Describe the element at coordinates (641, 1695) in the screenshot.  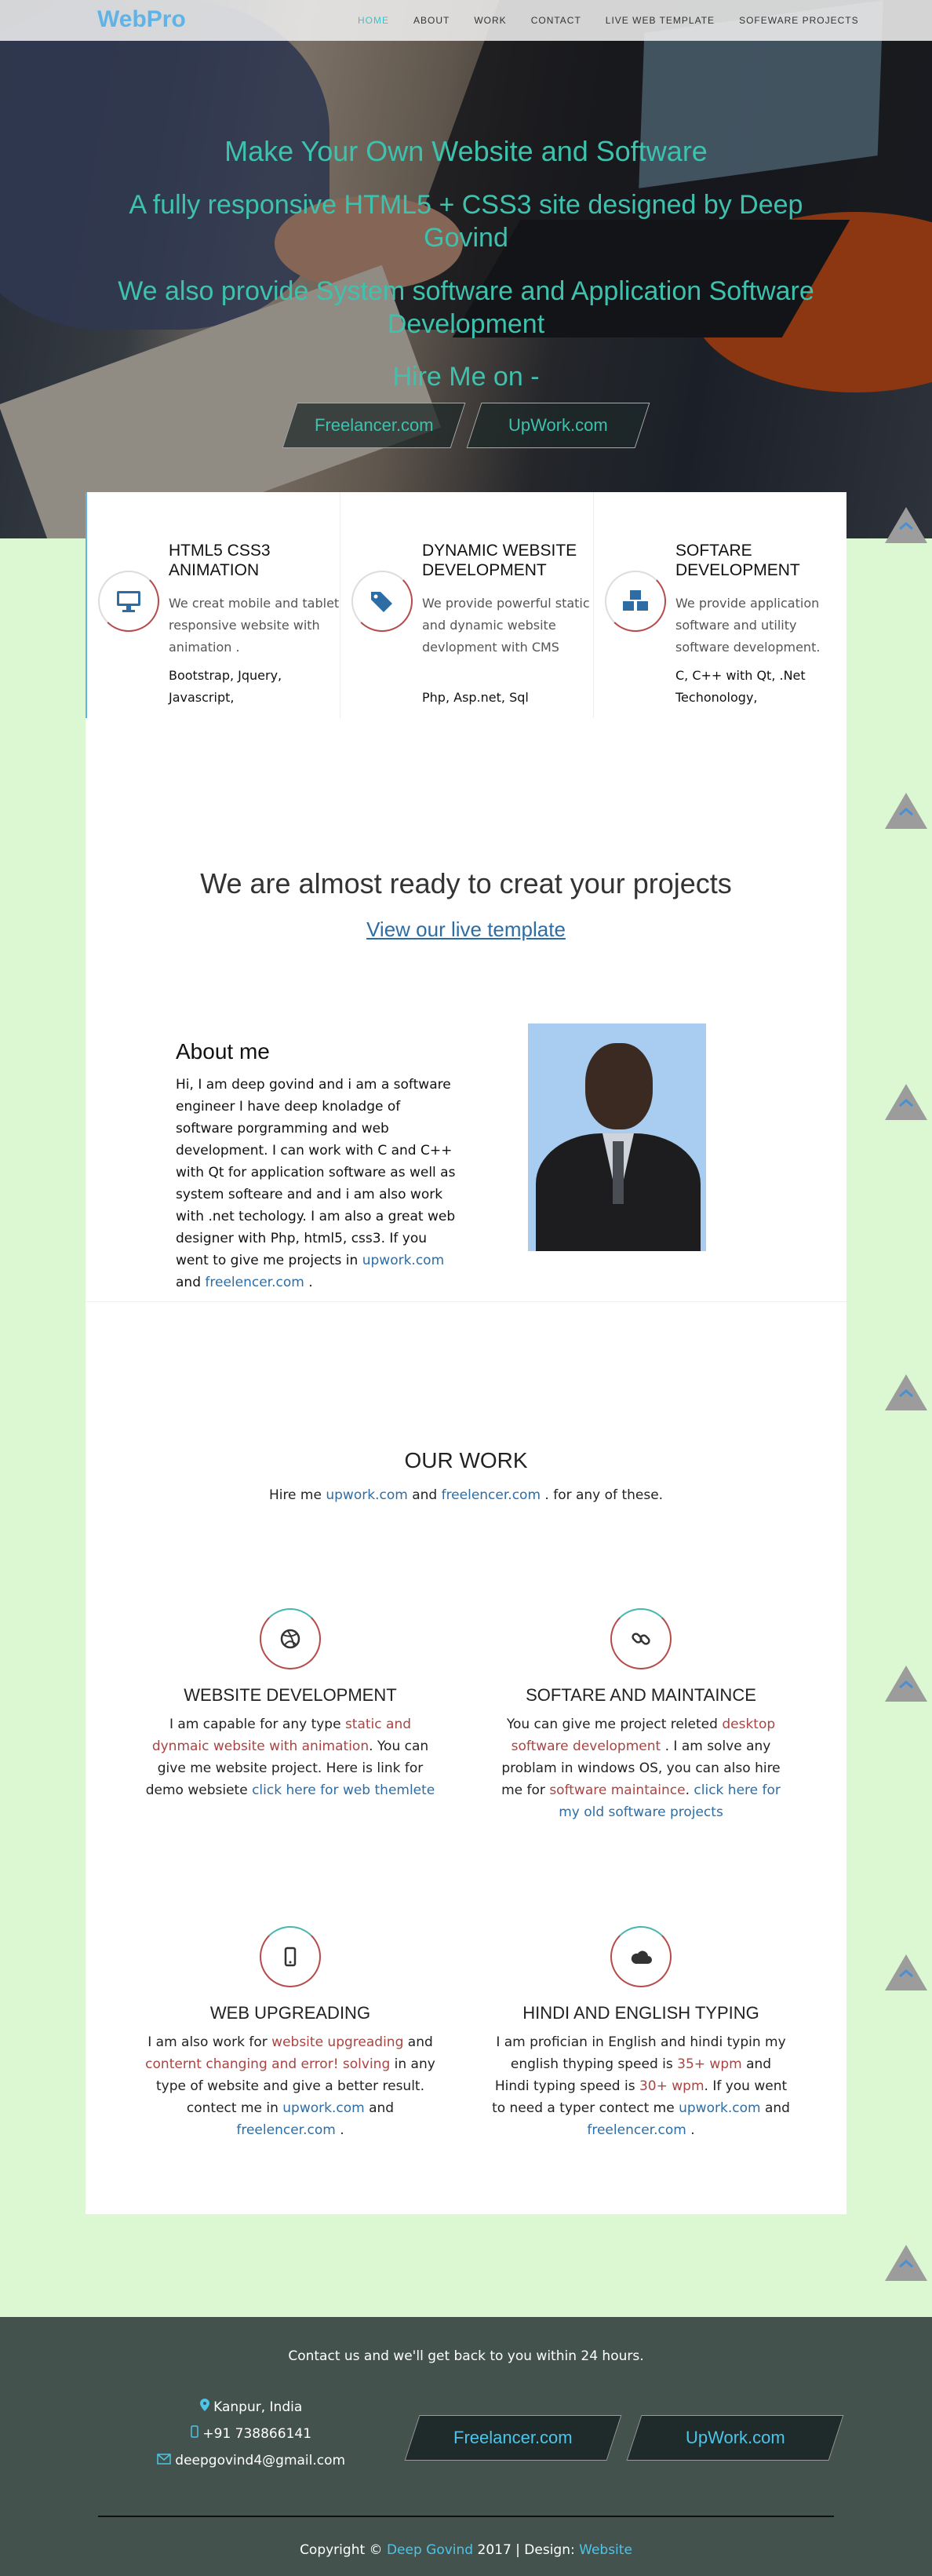
I see `work-card-title: SOFTARE AND MAINTAINCE` at that location.